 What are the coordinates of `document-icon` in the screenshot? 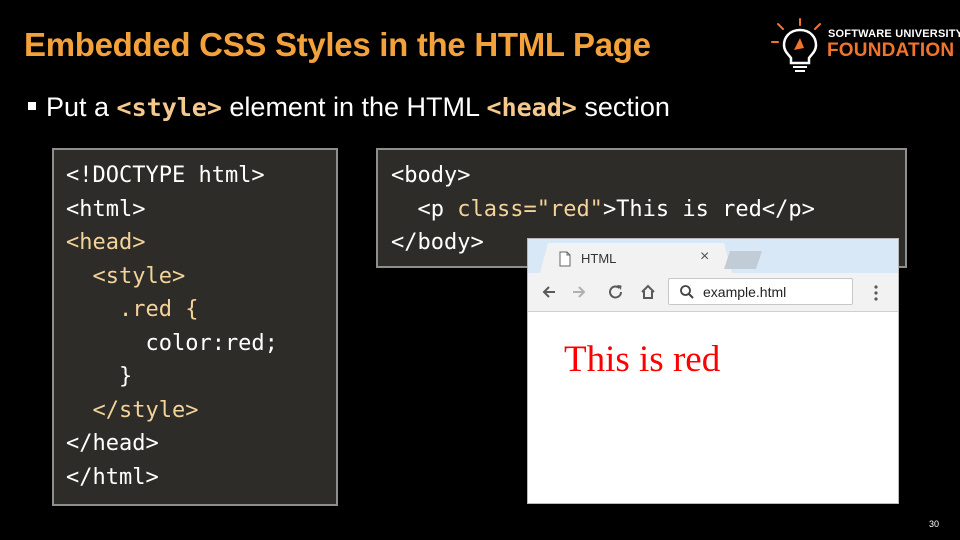 It's located at (565, 259).